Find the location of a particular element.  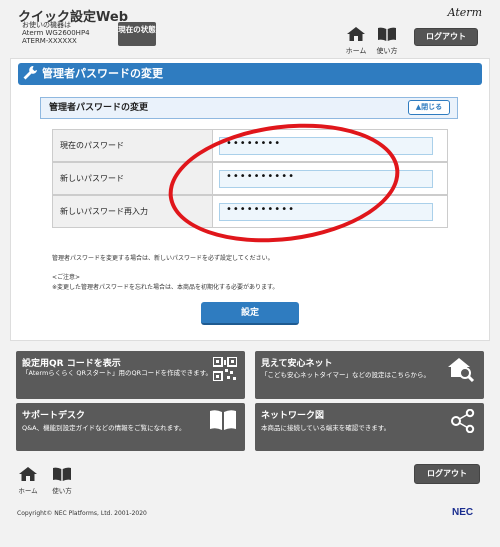

current-password-input: •••••••• is located at coordinates (326, 146).